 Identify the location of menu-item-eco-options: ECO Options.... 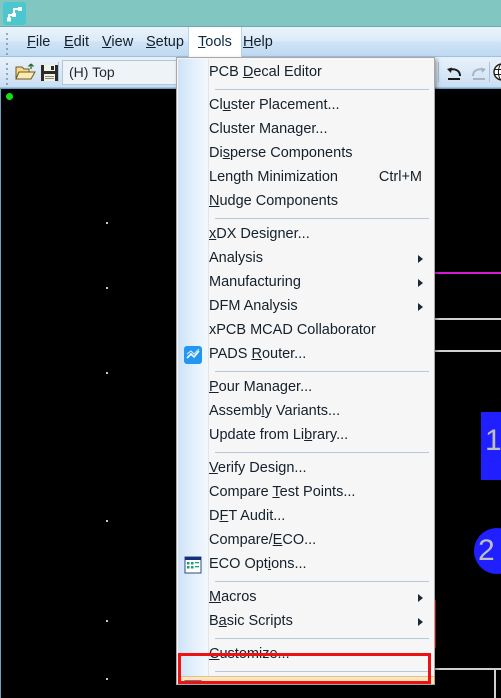
(306, 565).